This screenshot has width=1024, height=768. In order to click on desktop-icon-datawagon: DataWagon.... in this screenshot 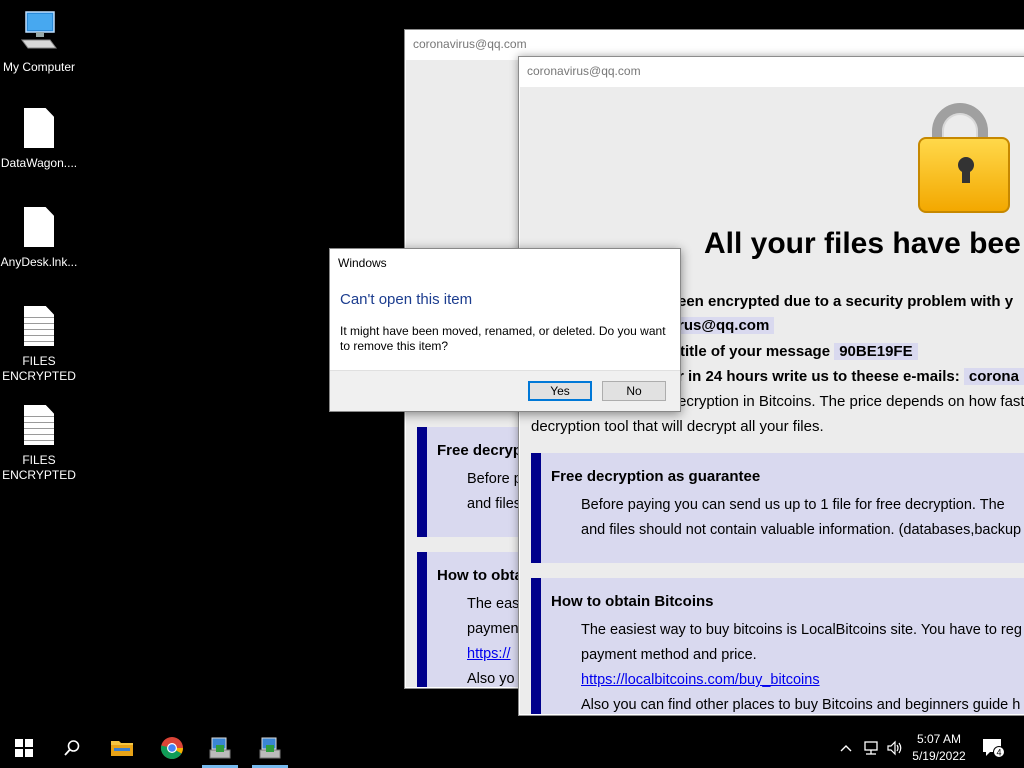, I will do `click(39, 139)`.